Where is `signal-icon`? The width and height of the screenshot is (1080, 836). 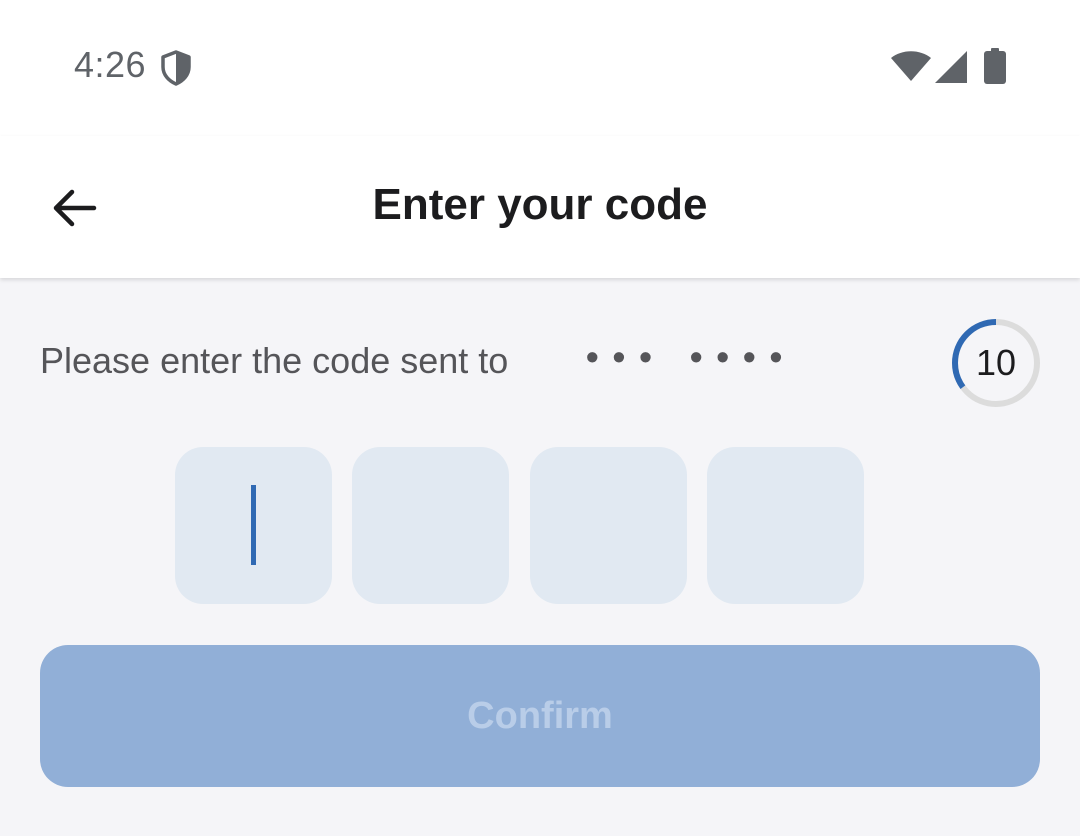
signal-icon is located at coordinates (951, 67).